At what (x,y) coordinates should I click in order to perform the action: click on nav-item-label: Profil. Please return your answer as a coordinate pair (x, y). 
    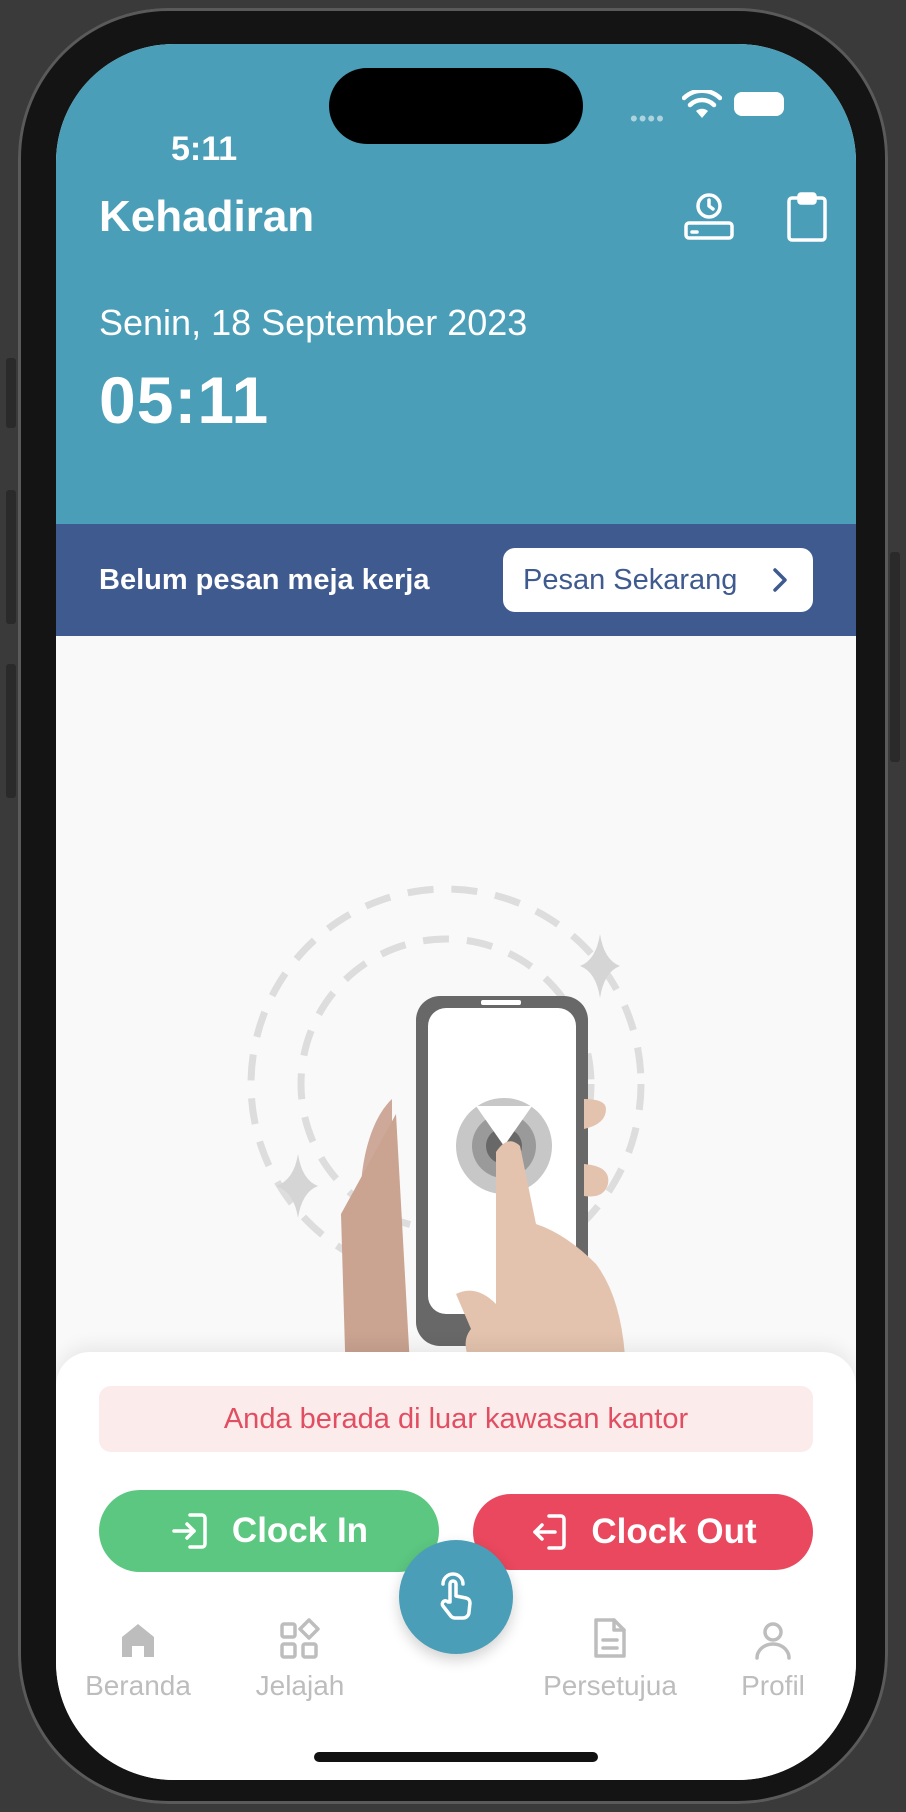
    Looking at the image, I should click on (773, 1685).